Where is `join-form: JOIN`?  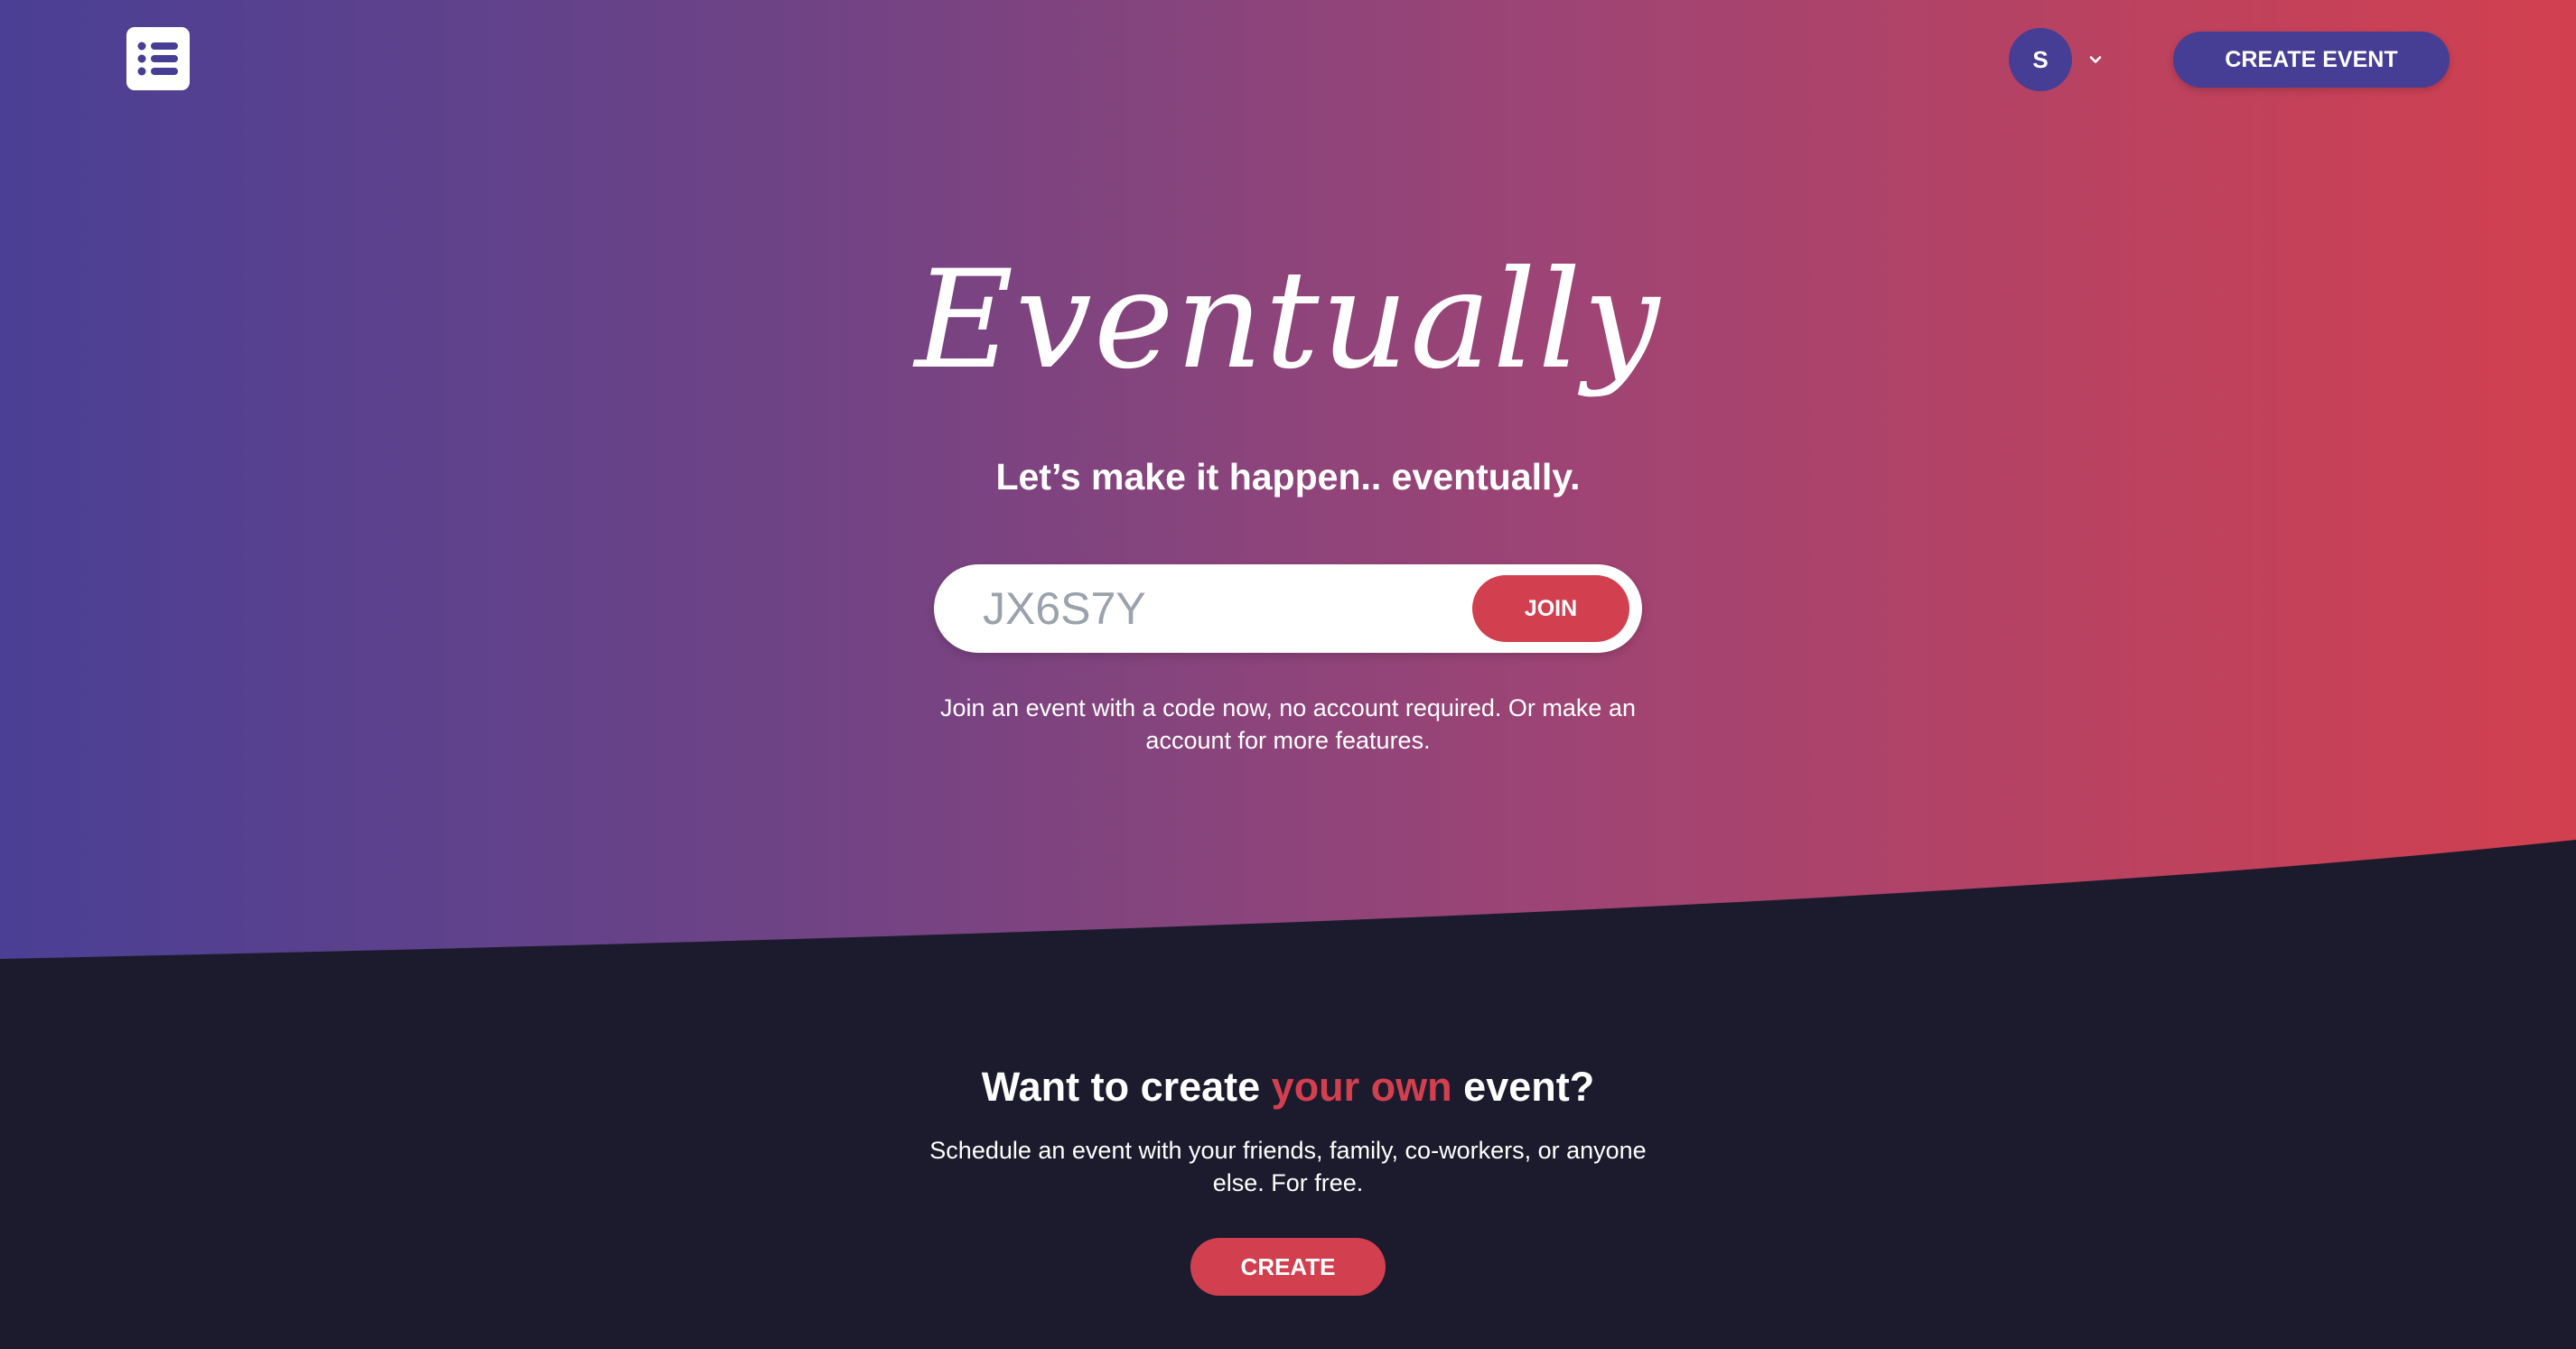
join-form: JOIN is located at coordinates (1288, 608).